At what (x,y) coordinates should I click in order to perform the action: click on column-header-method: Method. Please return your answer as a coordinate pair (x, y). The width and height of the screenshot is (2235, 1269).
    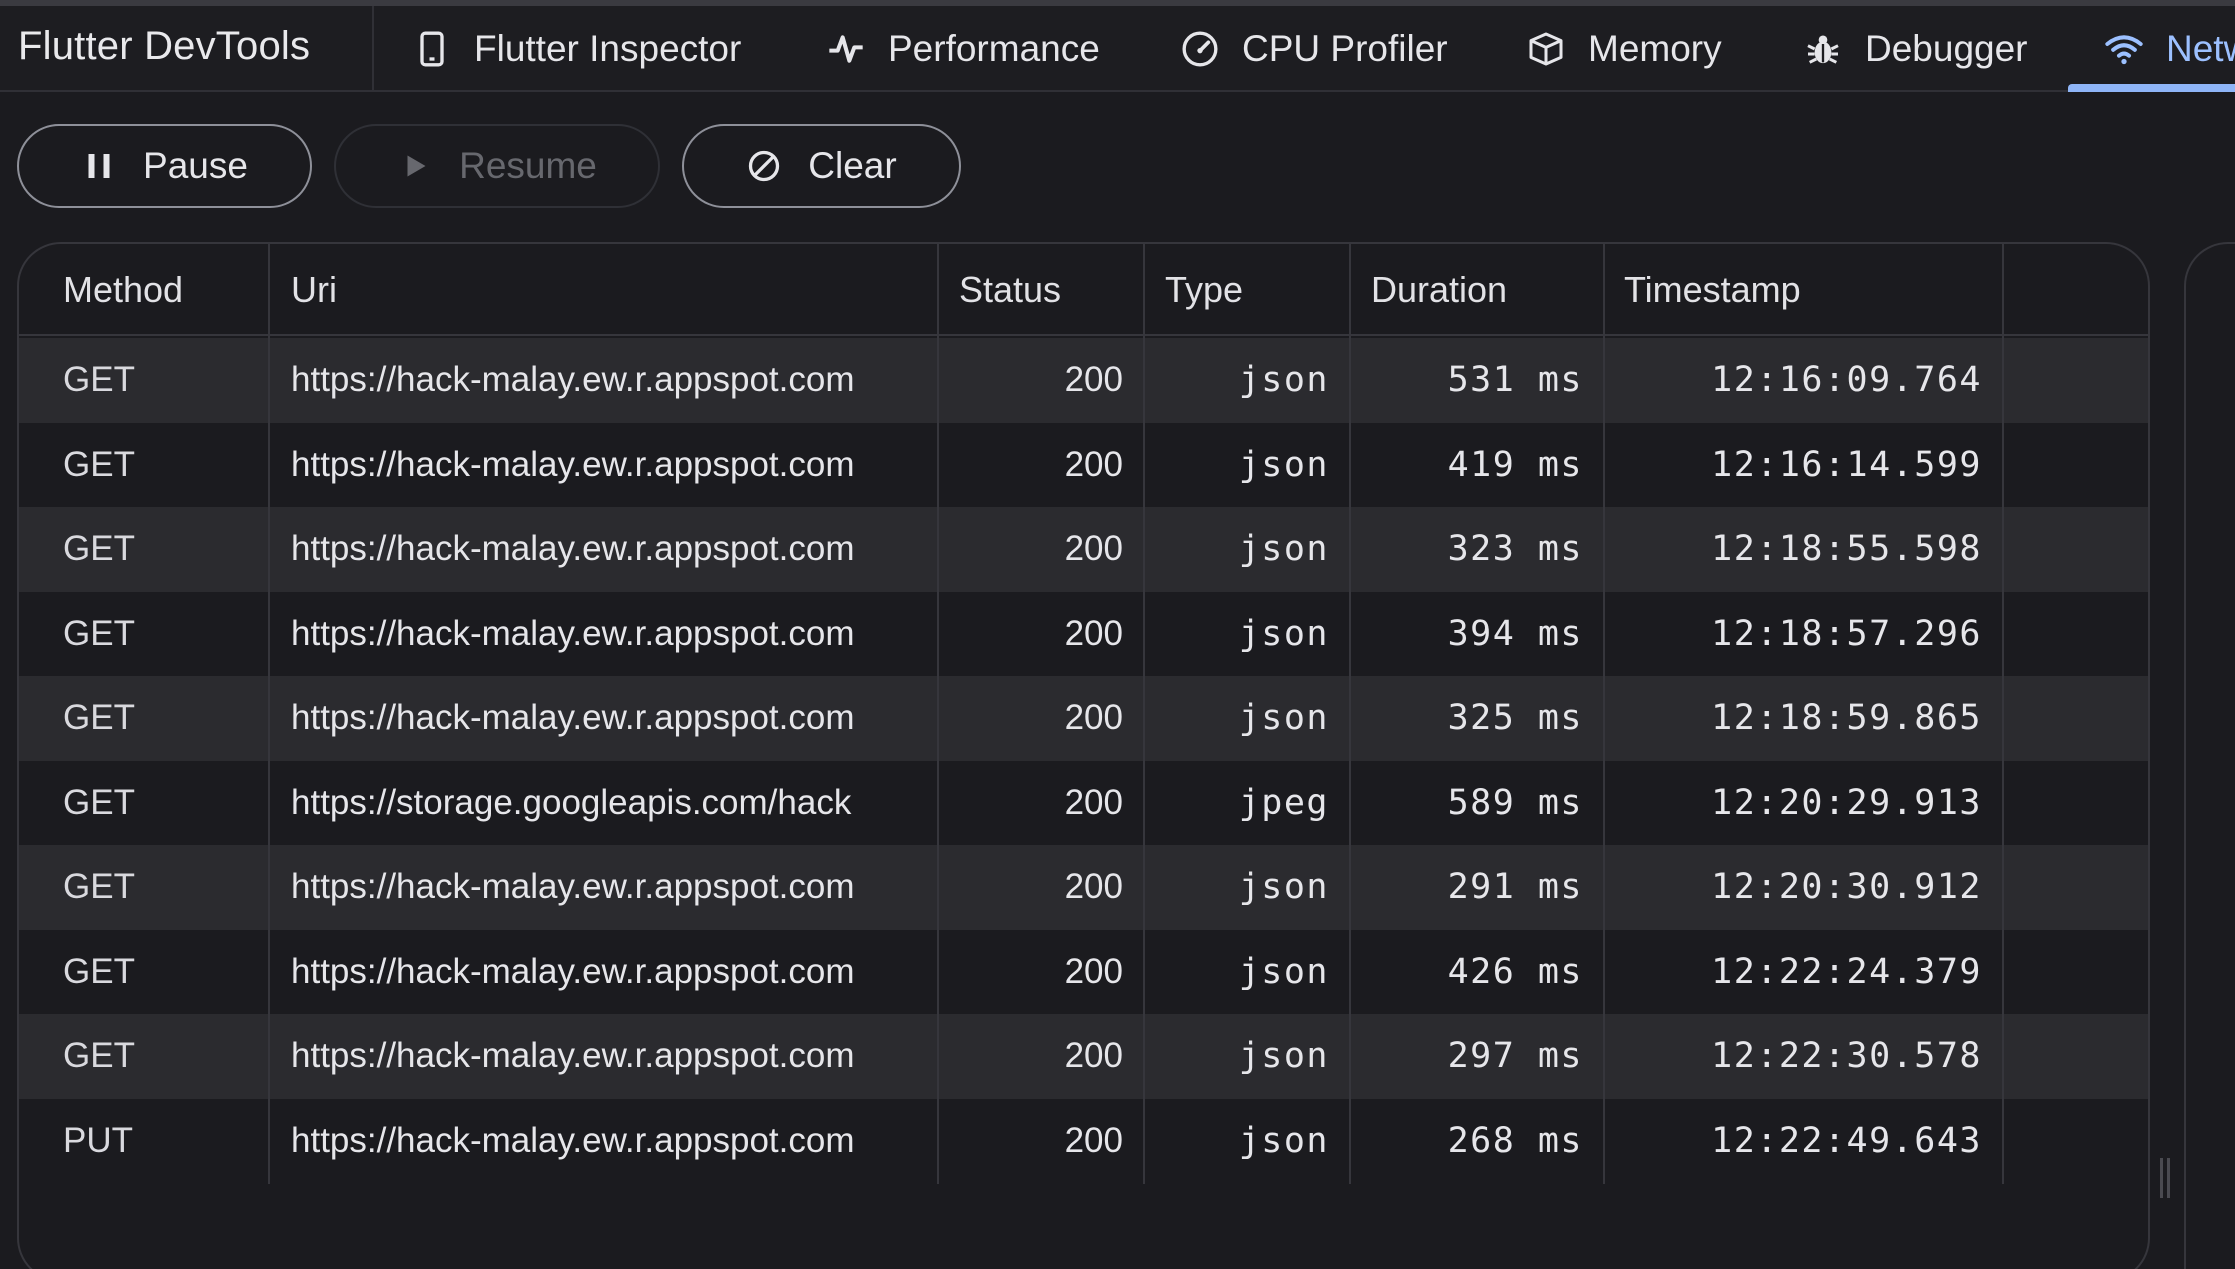
    Looking at the image, I should click on (123, 290).